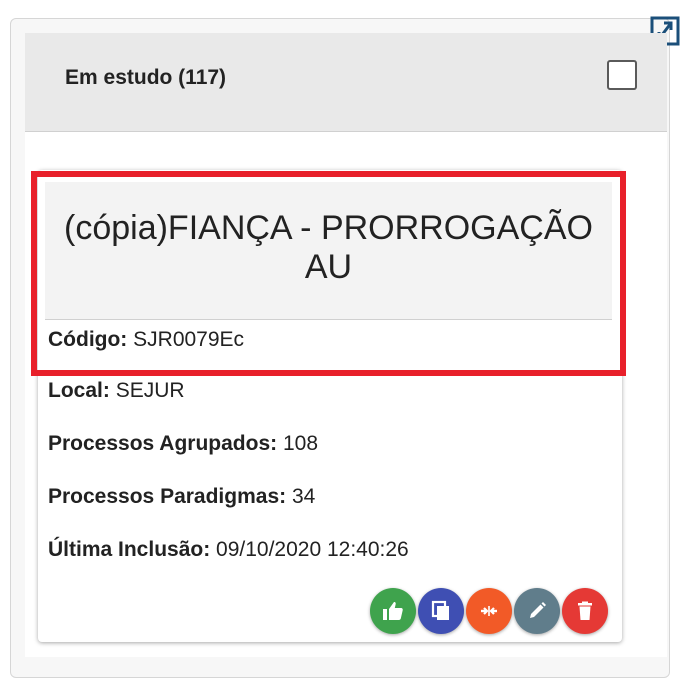  I want to click on field-value: 108, so click(300, 443).